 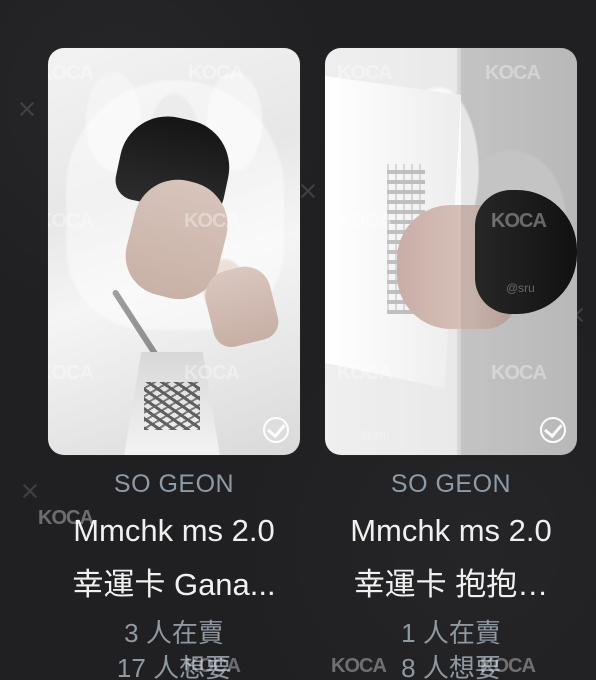 I want to click on wanting-count: 17 人想要, so click(x=174, y=666).